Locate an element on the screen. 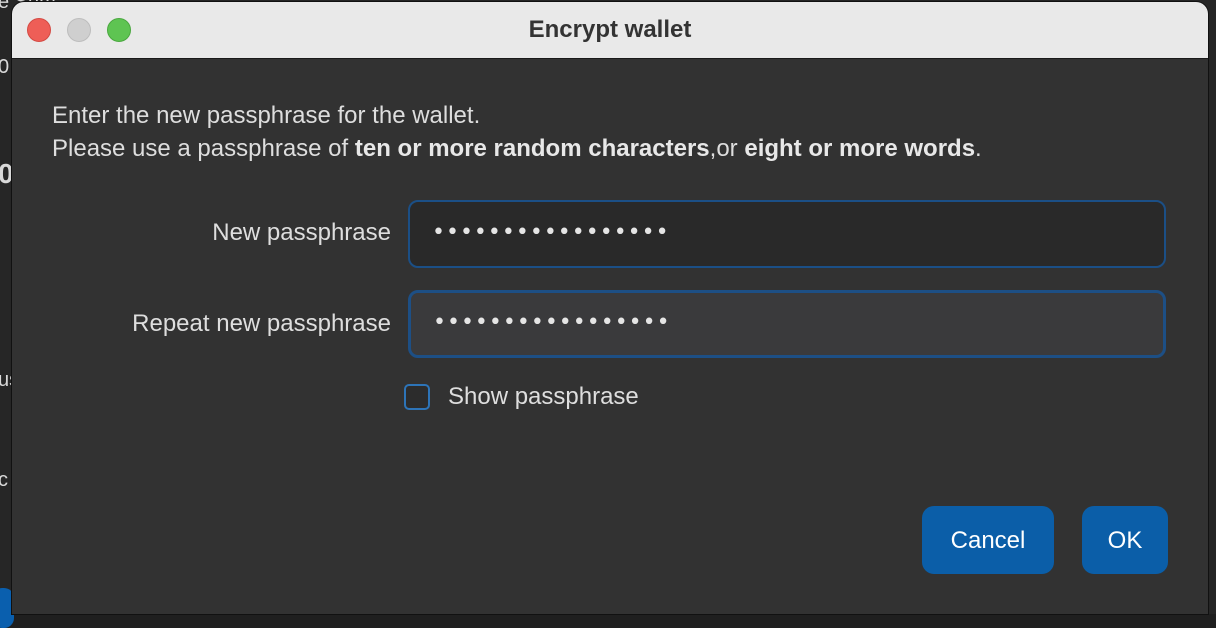 Image resolution: width=1216 pixels, height=628 pixels. emphasis-words: eight or more words is located at coordinates (860, 148).